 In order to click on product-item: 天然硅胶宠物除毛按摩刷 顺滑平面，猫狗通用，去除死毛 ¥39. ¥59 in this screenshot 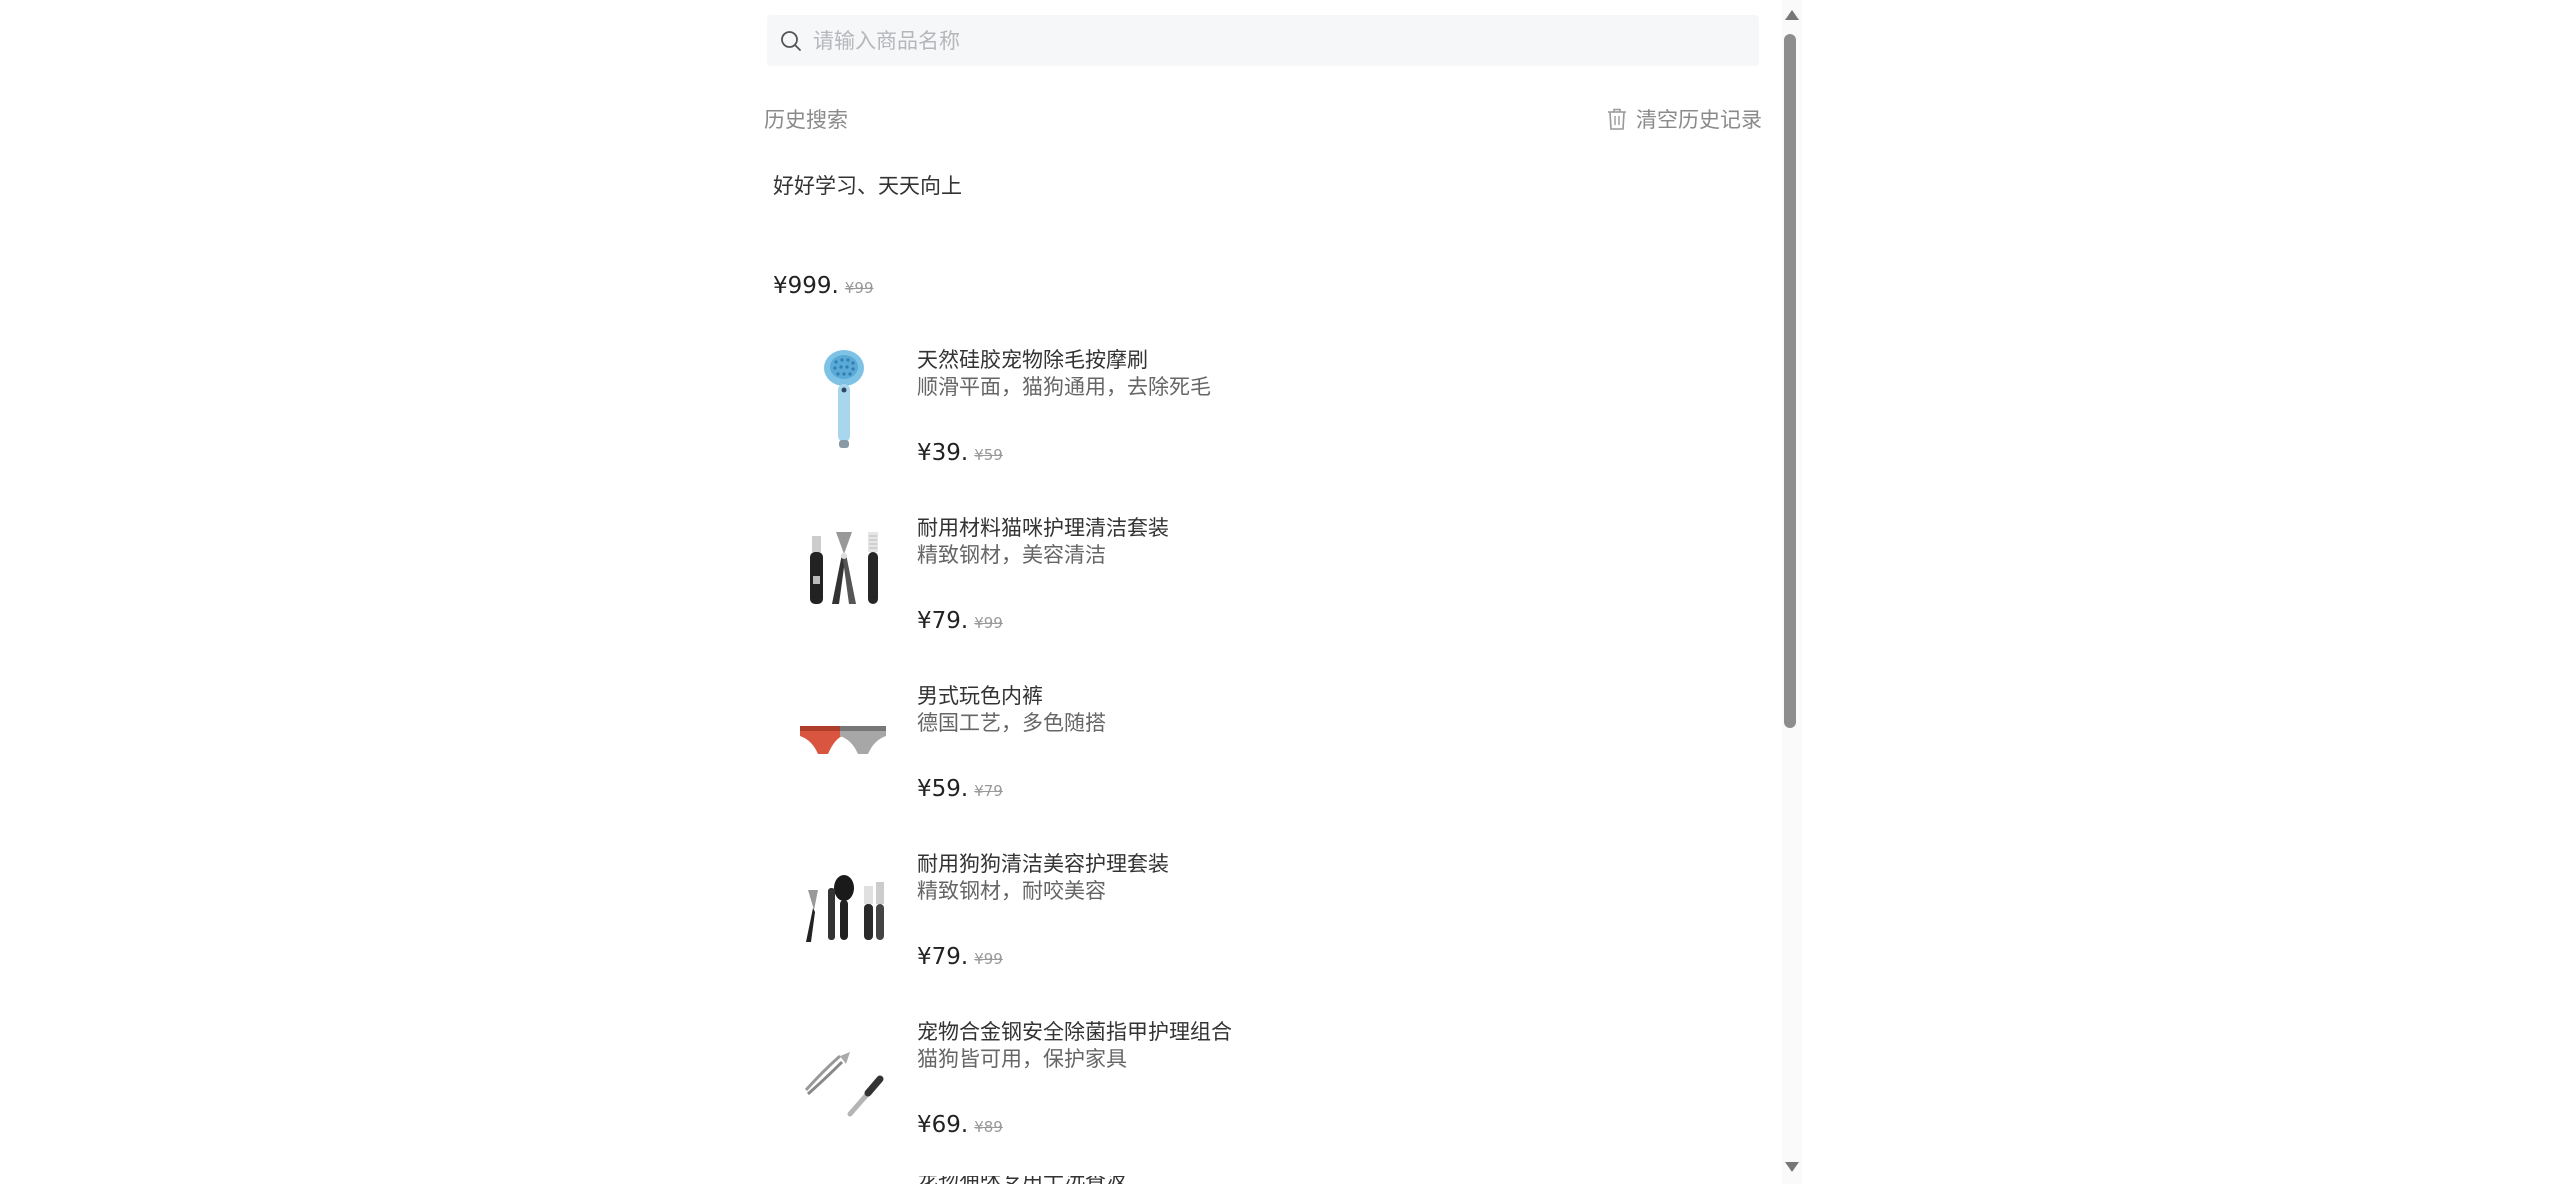, I will do `click(1263, 415)`.